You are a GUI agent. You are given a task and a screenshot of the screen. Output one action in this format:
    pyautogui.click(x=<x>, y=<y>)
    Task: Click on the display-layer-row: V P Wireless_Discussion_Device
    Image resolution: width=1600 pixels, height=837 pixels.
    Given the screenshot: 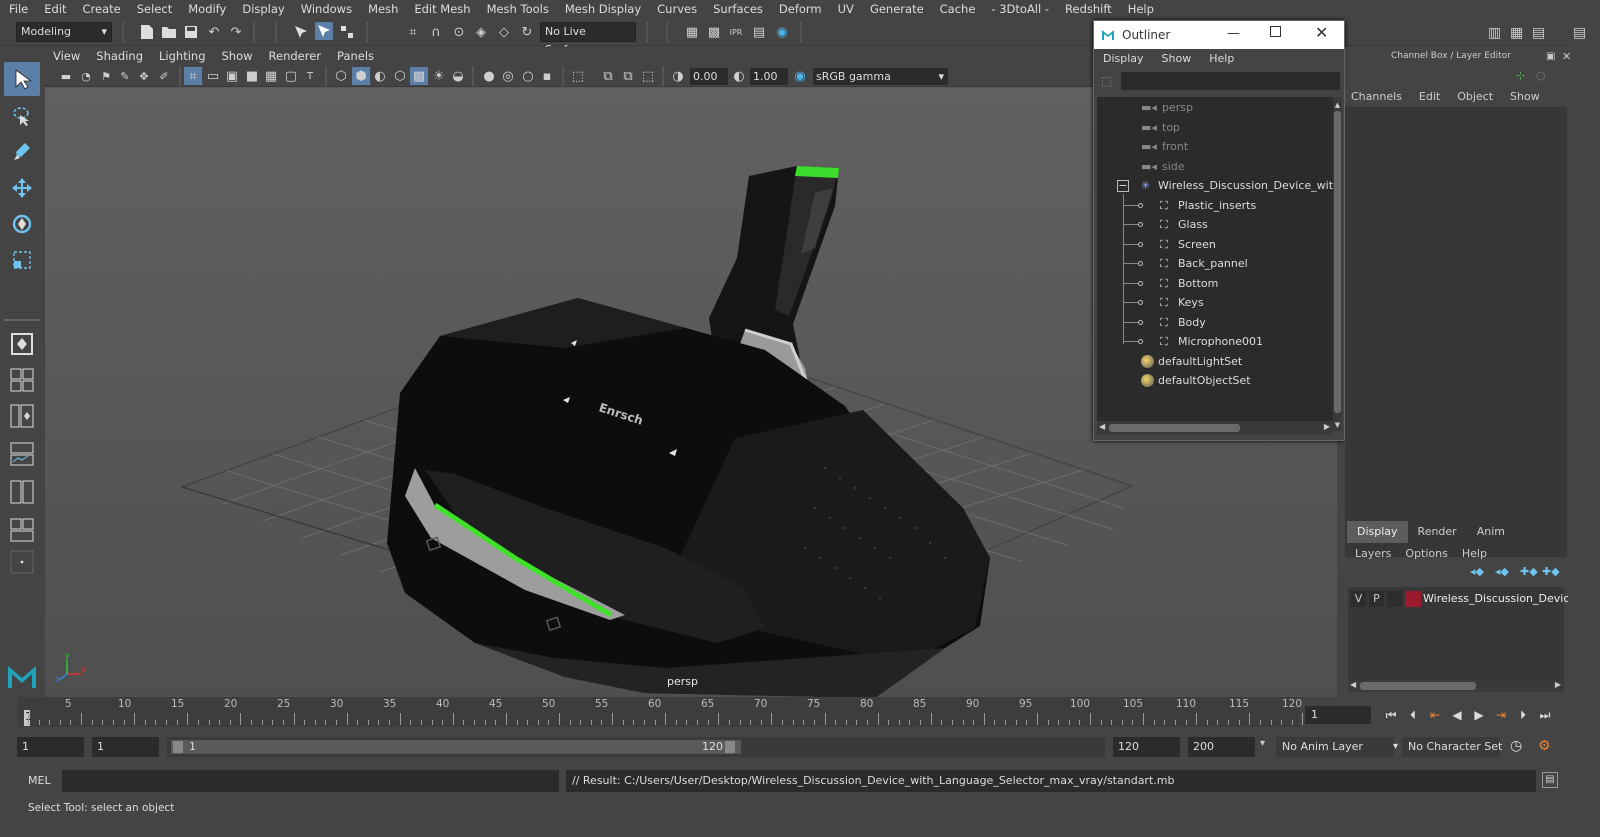 What is the action you would take?
    pyautogui.click(x=1462, y=600)
    